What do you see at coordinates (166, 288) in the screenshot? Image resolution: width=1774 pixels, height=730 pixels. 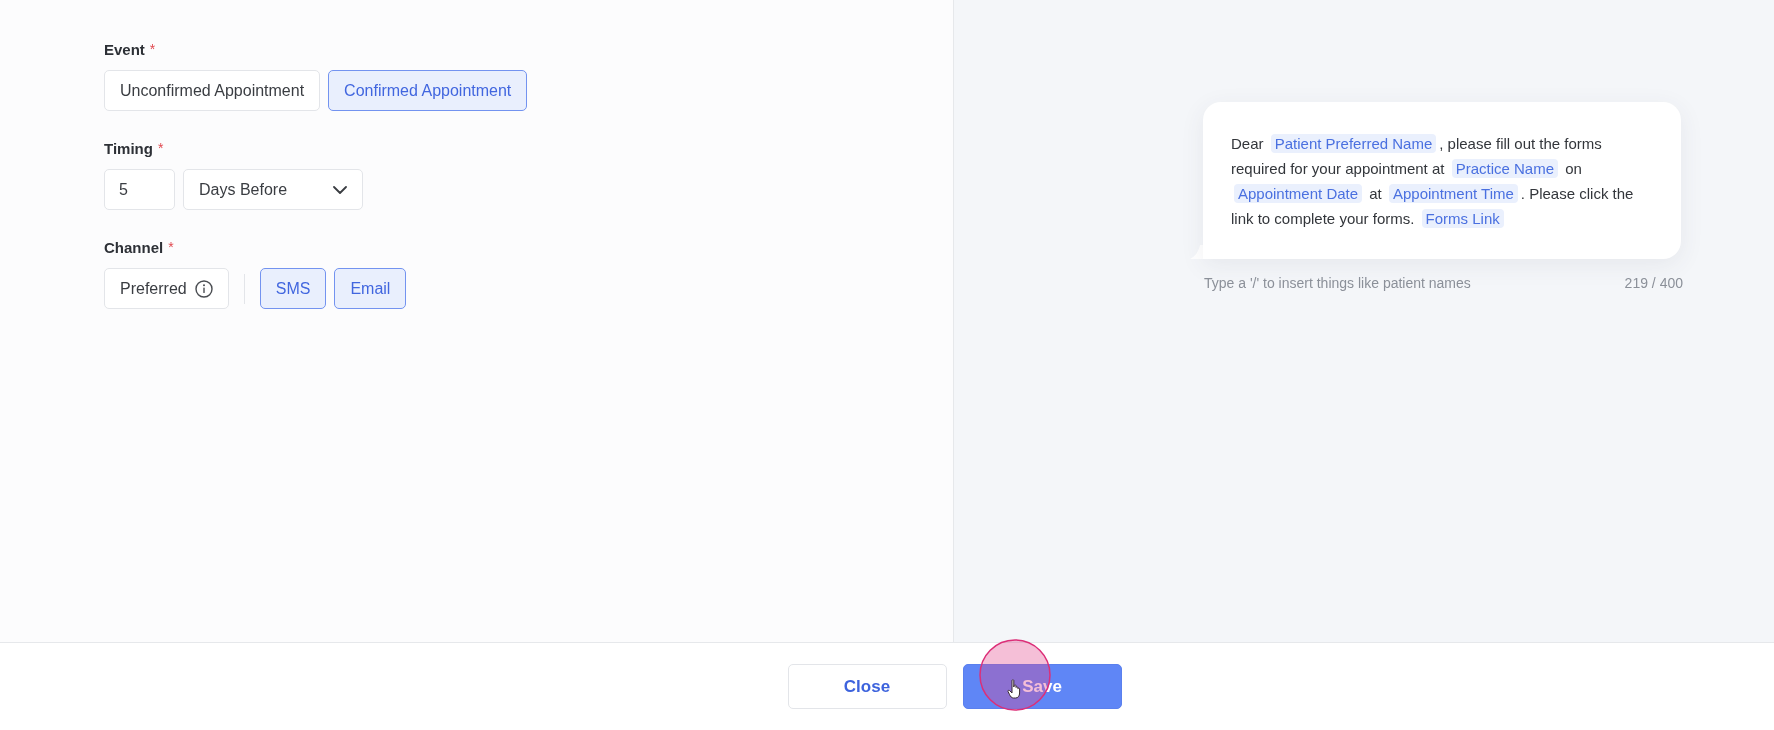 I see `preferred-option: Preferred` at bounding box center [166, 288].